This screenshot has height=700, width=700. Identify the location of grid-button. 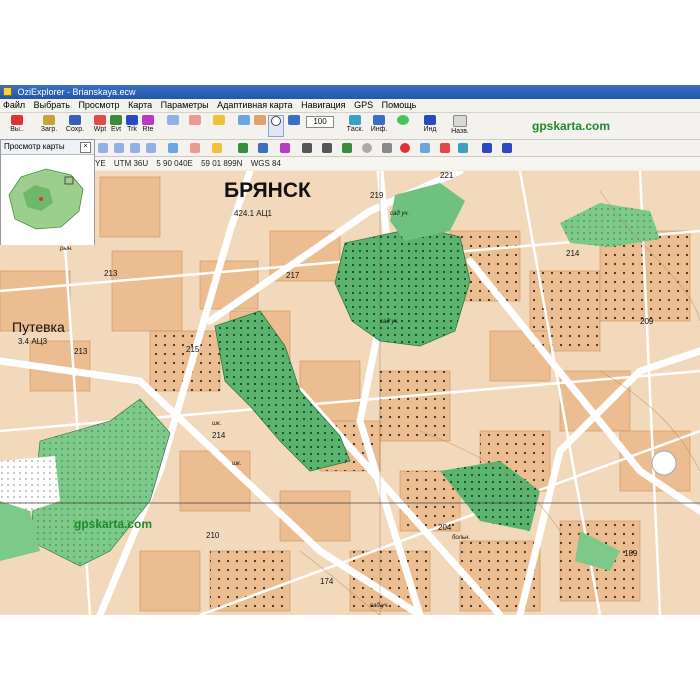
(219, 126).